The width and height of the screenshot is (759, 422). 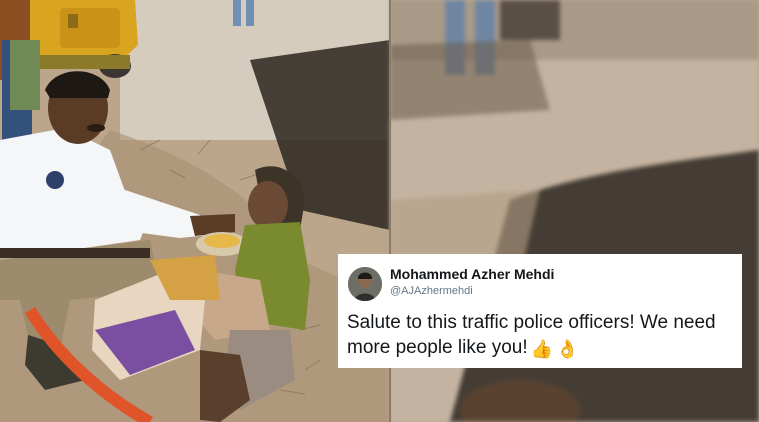 I want to click on author-name: Mohammed Azher Mehdi, so click(x=472, y=274).